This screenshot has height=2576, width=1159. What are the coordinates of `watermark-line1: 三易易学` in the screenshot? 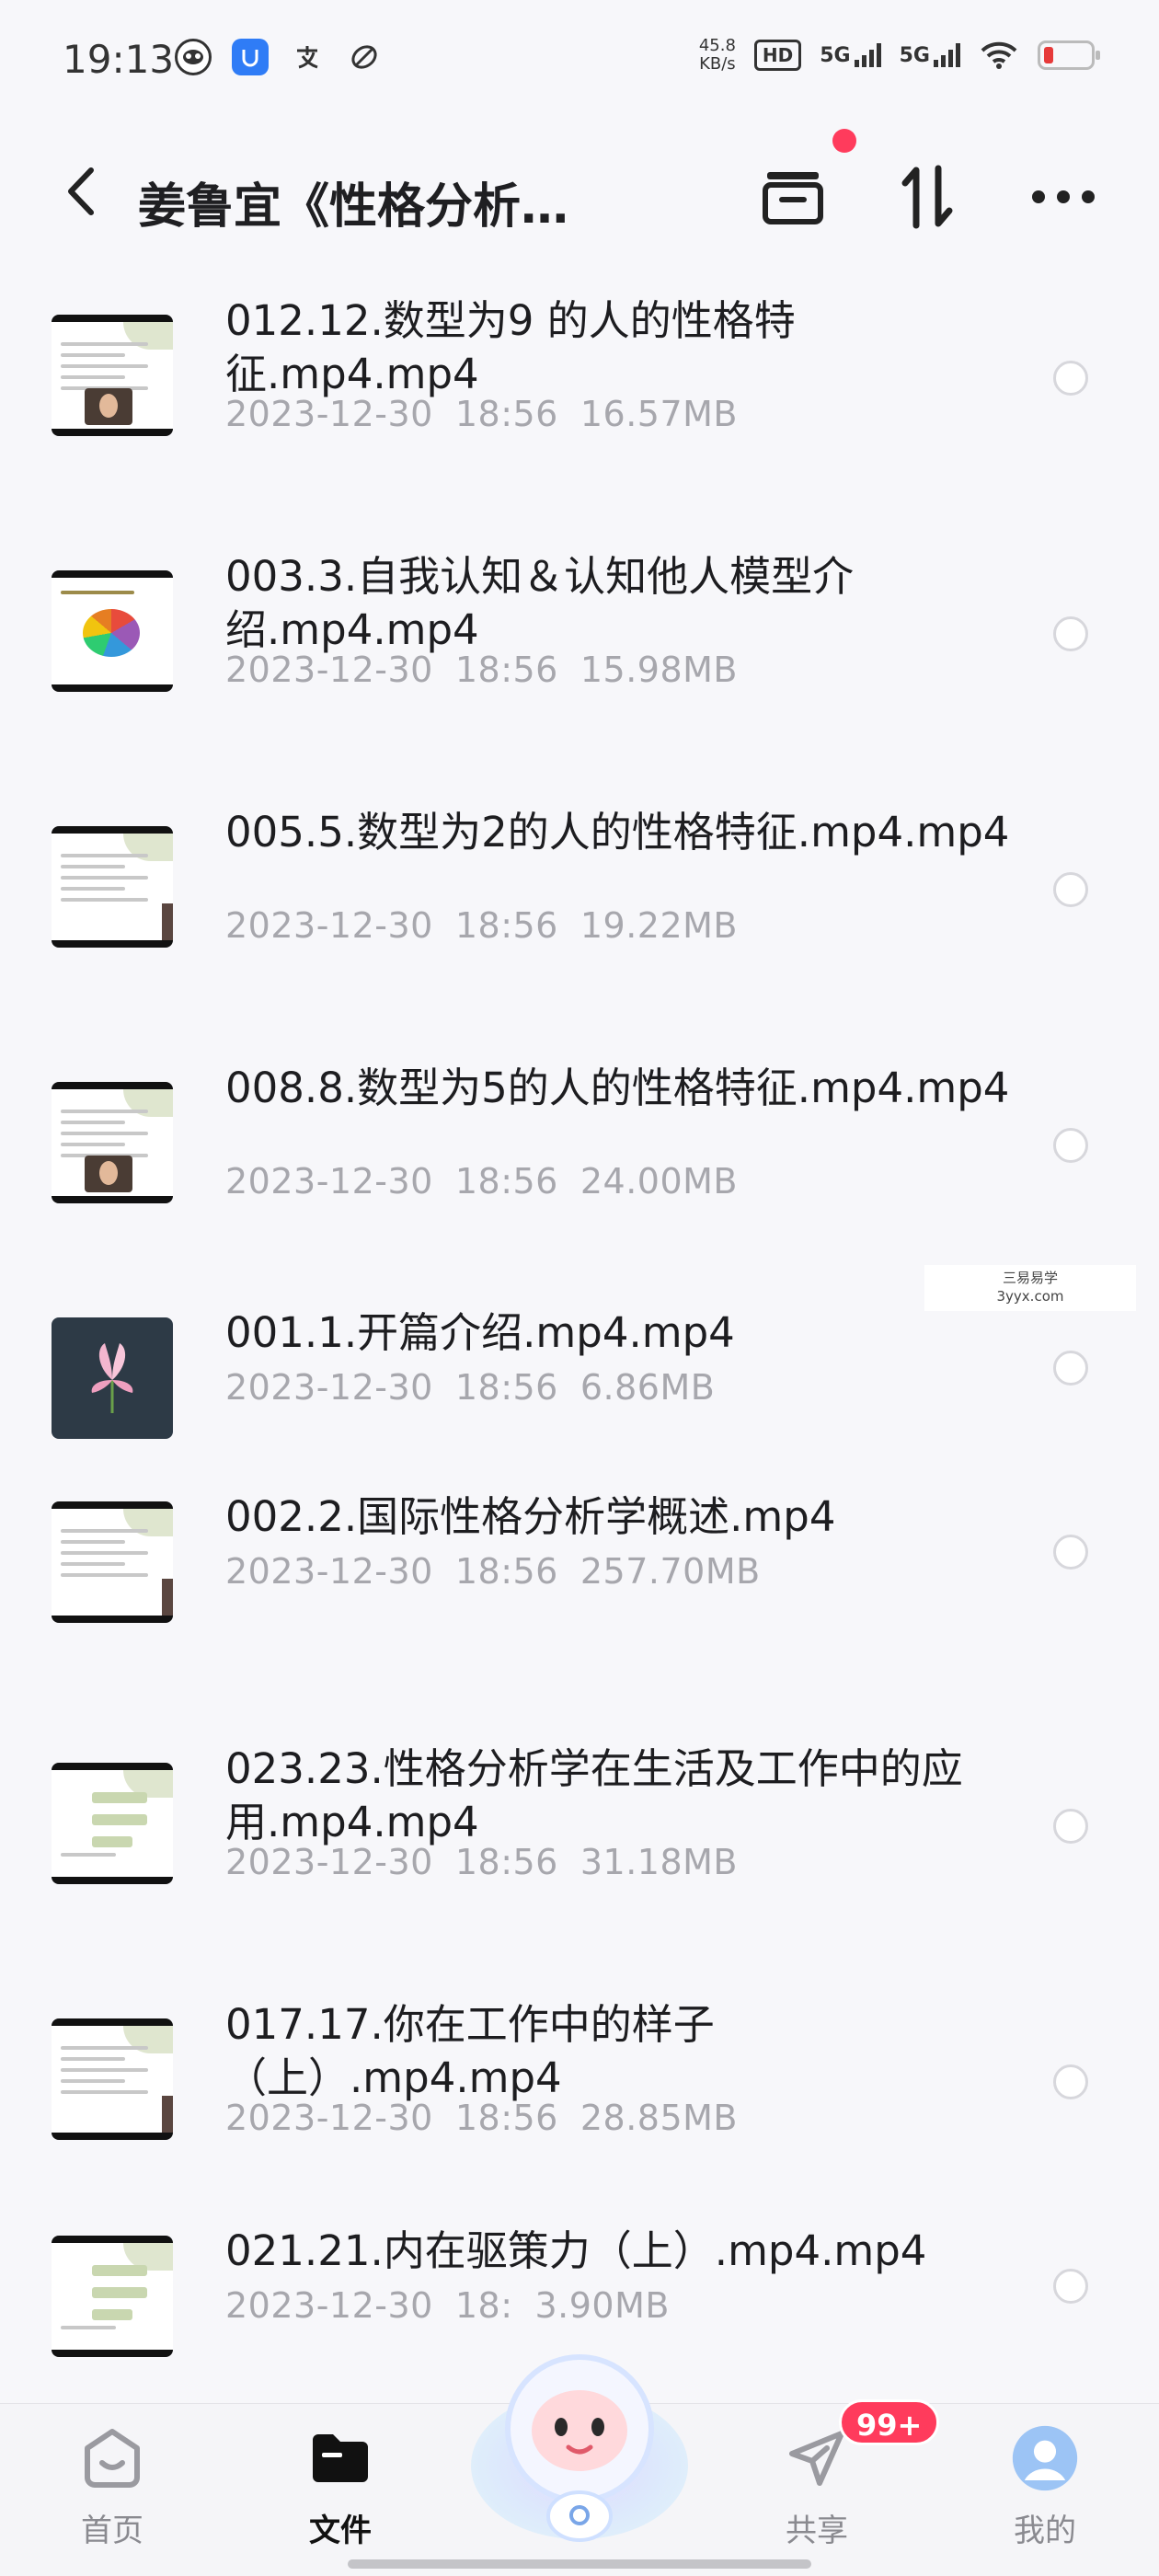 It's located at (1030, 1278).